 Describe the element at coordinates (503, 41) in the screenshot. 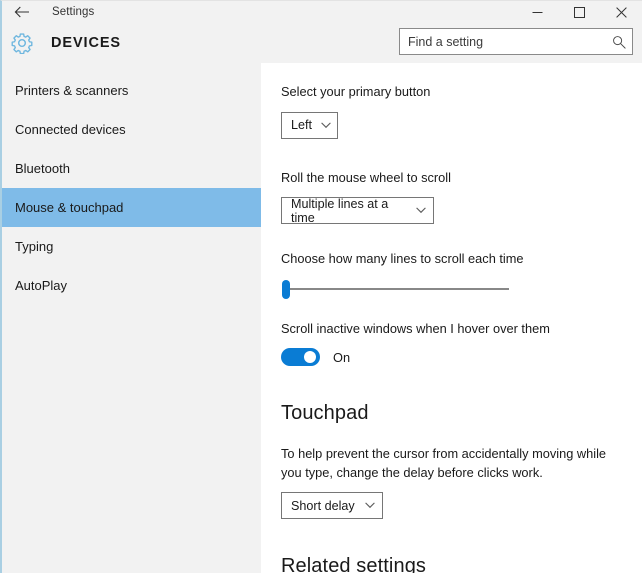

I see `search-input` at that location.